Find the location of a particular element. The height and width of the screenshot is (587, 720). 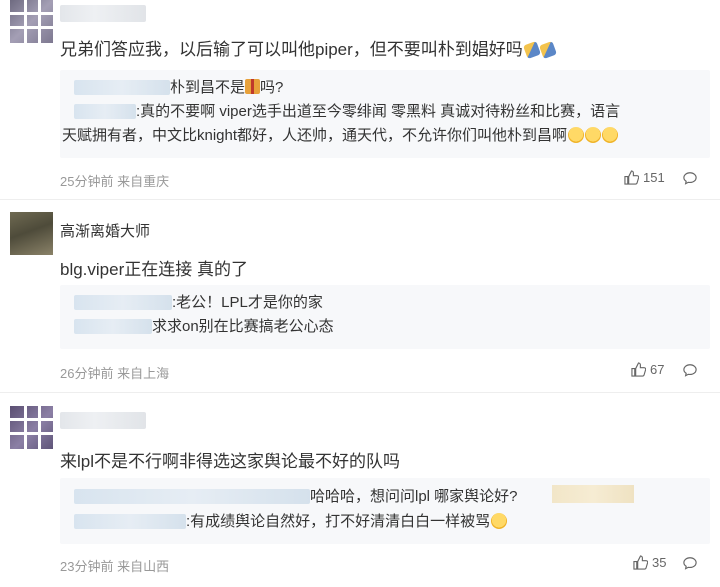

comment-text: 兄弟们答应我，以后输了可以叫他piper，但不要叫朴到娼好吗 is located at coordinates (308, 47).